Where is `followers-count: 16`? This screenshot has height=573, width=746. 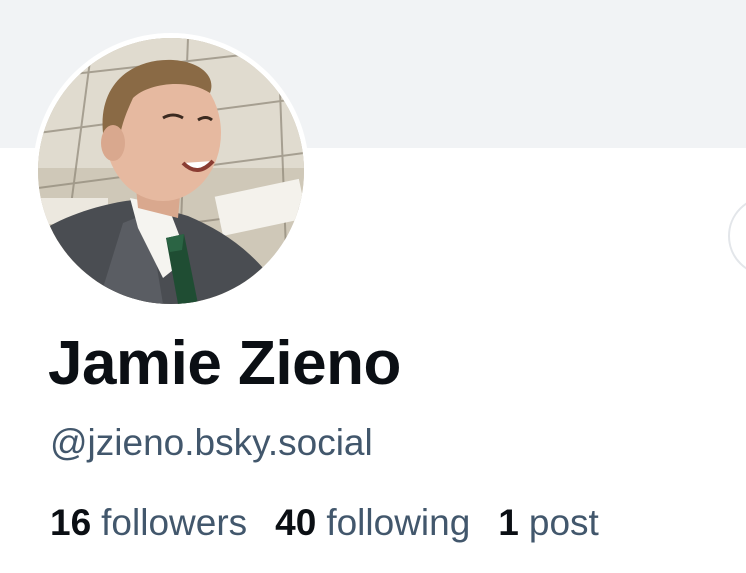
followers-count: 16 is located at coordinates (71, 522).